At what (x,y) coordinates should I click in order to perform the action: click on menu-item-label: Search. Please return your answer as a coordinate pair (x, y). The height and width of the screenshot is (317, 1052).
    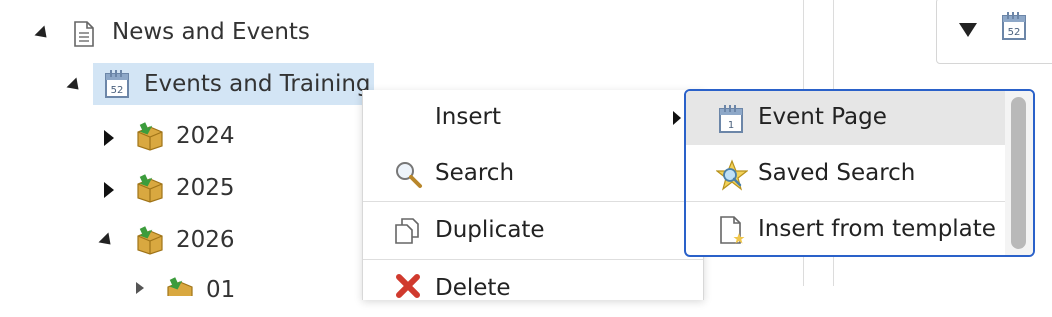
    Looking at the image, I should click on (475, 173).